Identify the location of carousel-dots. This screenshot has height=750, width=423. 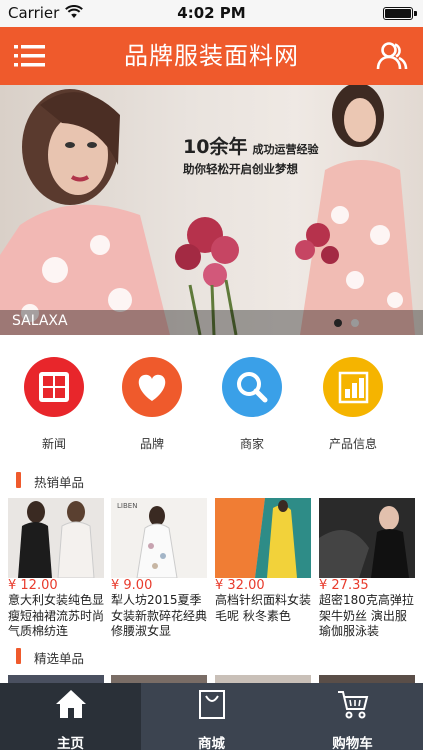
(346, 323).